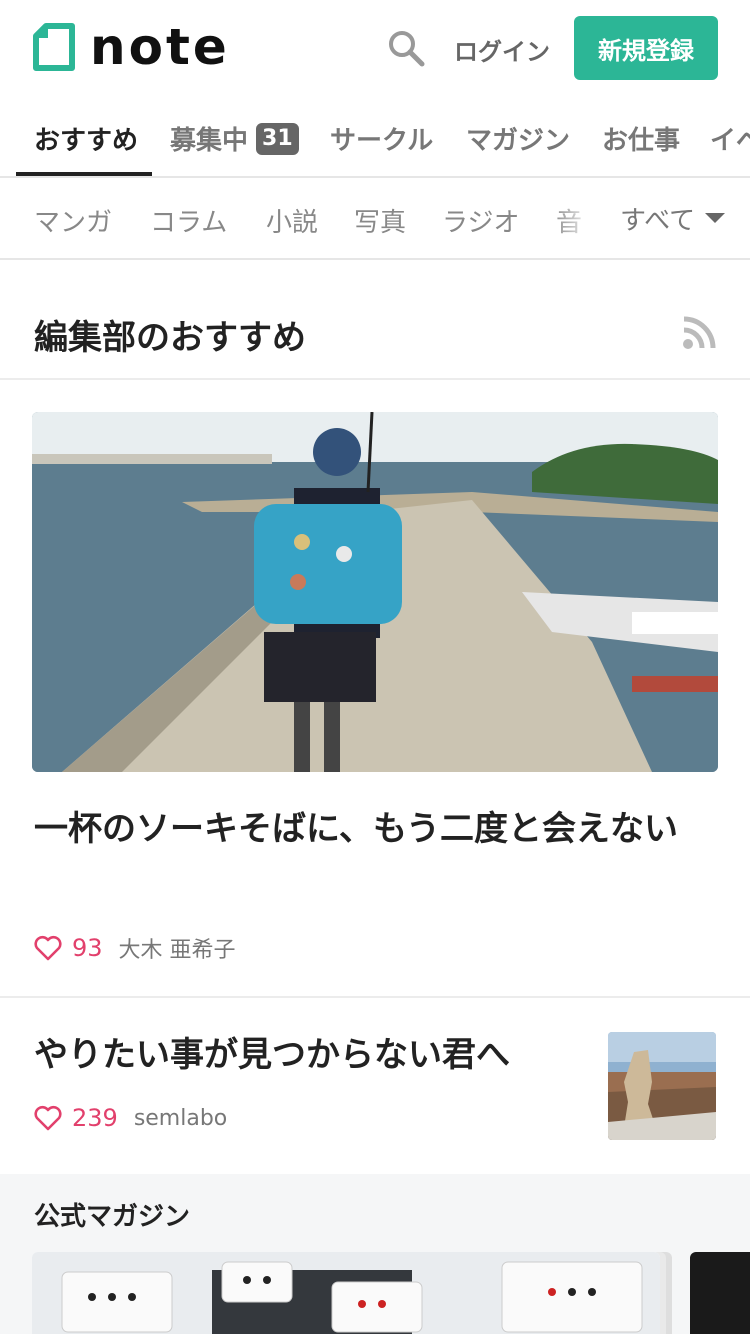 The image size is (750, 1334). I want to click on tab-circle: サークル, so click(381, 138).